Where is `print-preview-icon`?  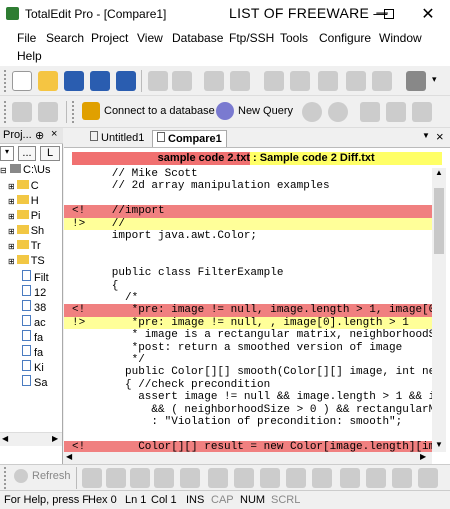 print-preview-icon is located at coordinates (182, 81).